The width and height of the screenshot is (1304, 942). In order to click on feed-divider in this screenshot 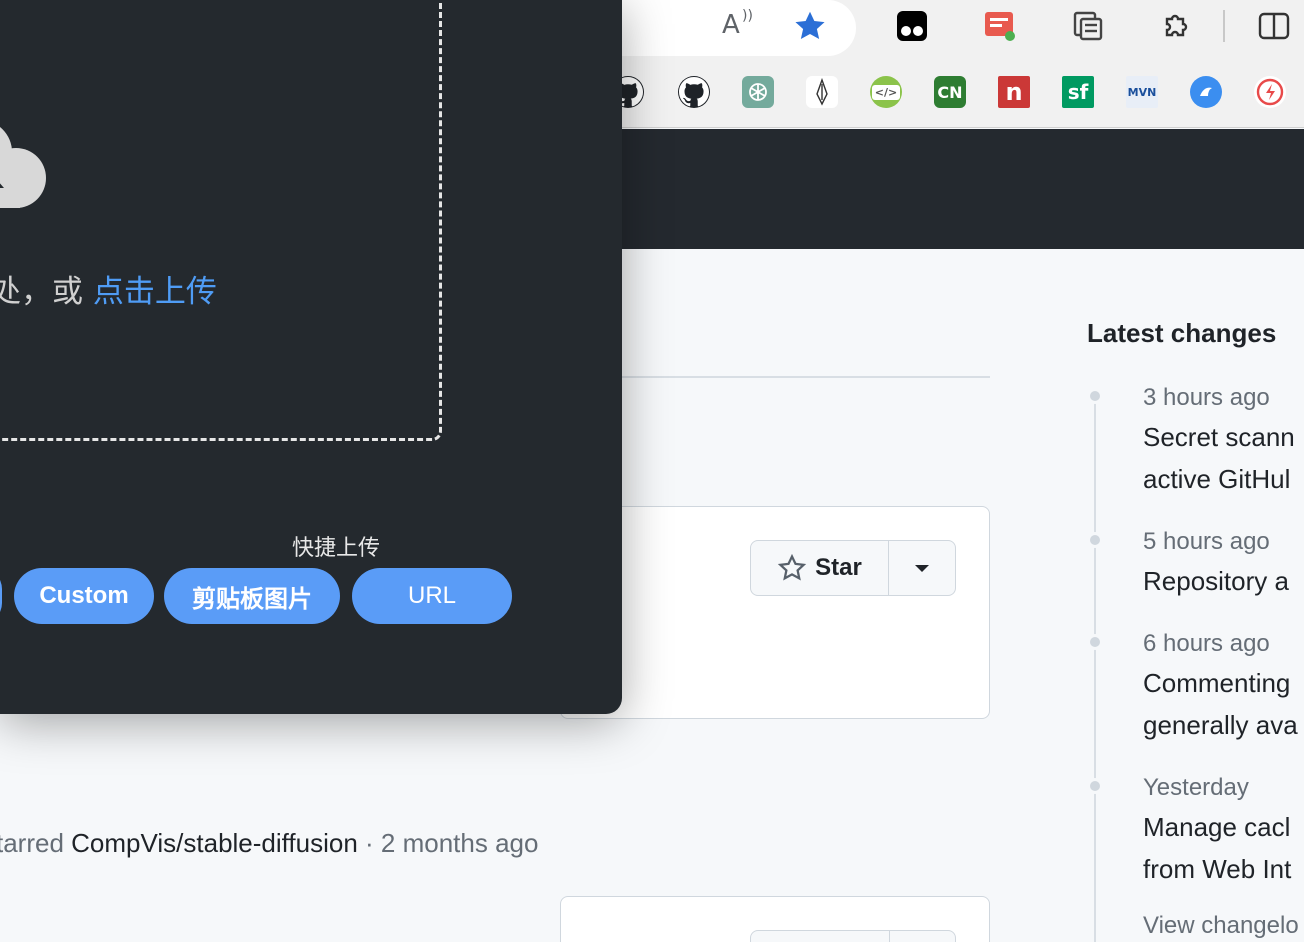, I will do `click(795, 377)`.